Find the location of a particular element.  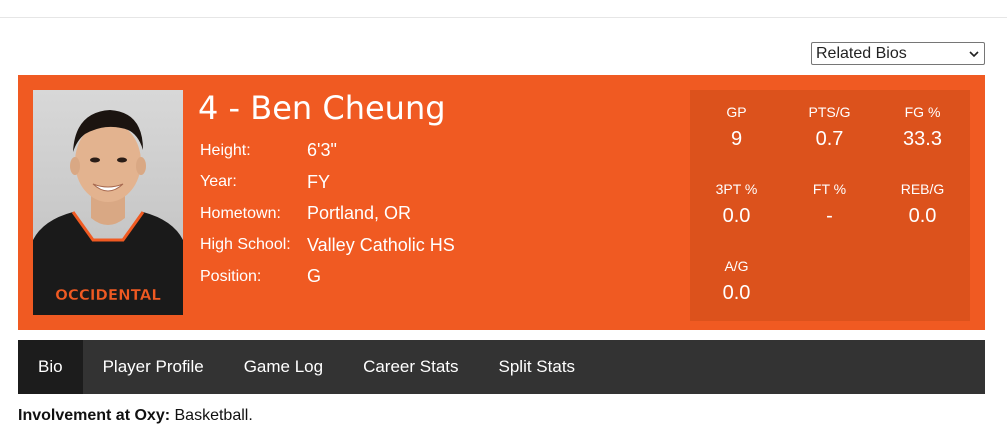

stat-label: REB/G is located at coordinates (922, 189).